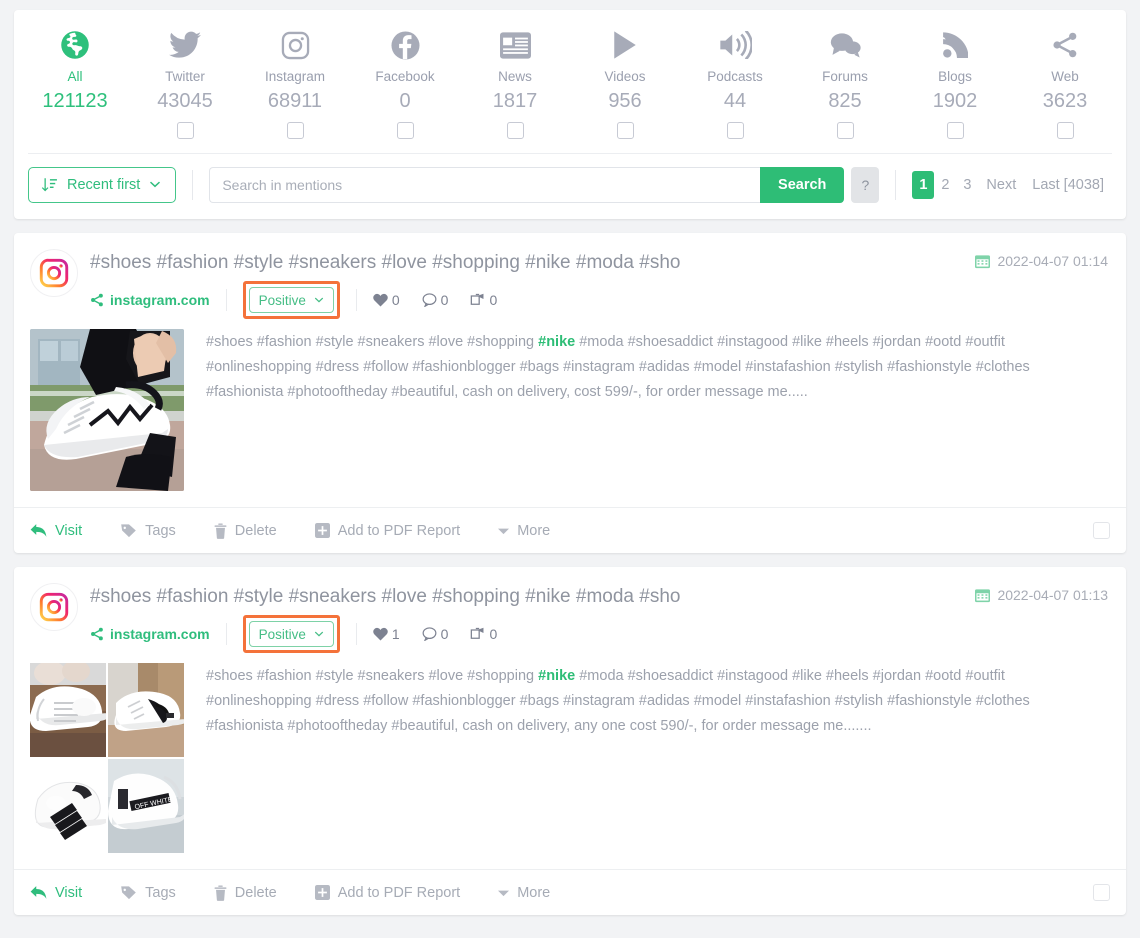 This screenshot has width=1140, height=938. I want to click on pagination-last-button: Last [4038], so click(1068, 185).